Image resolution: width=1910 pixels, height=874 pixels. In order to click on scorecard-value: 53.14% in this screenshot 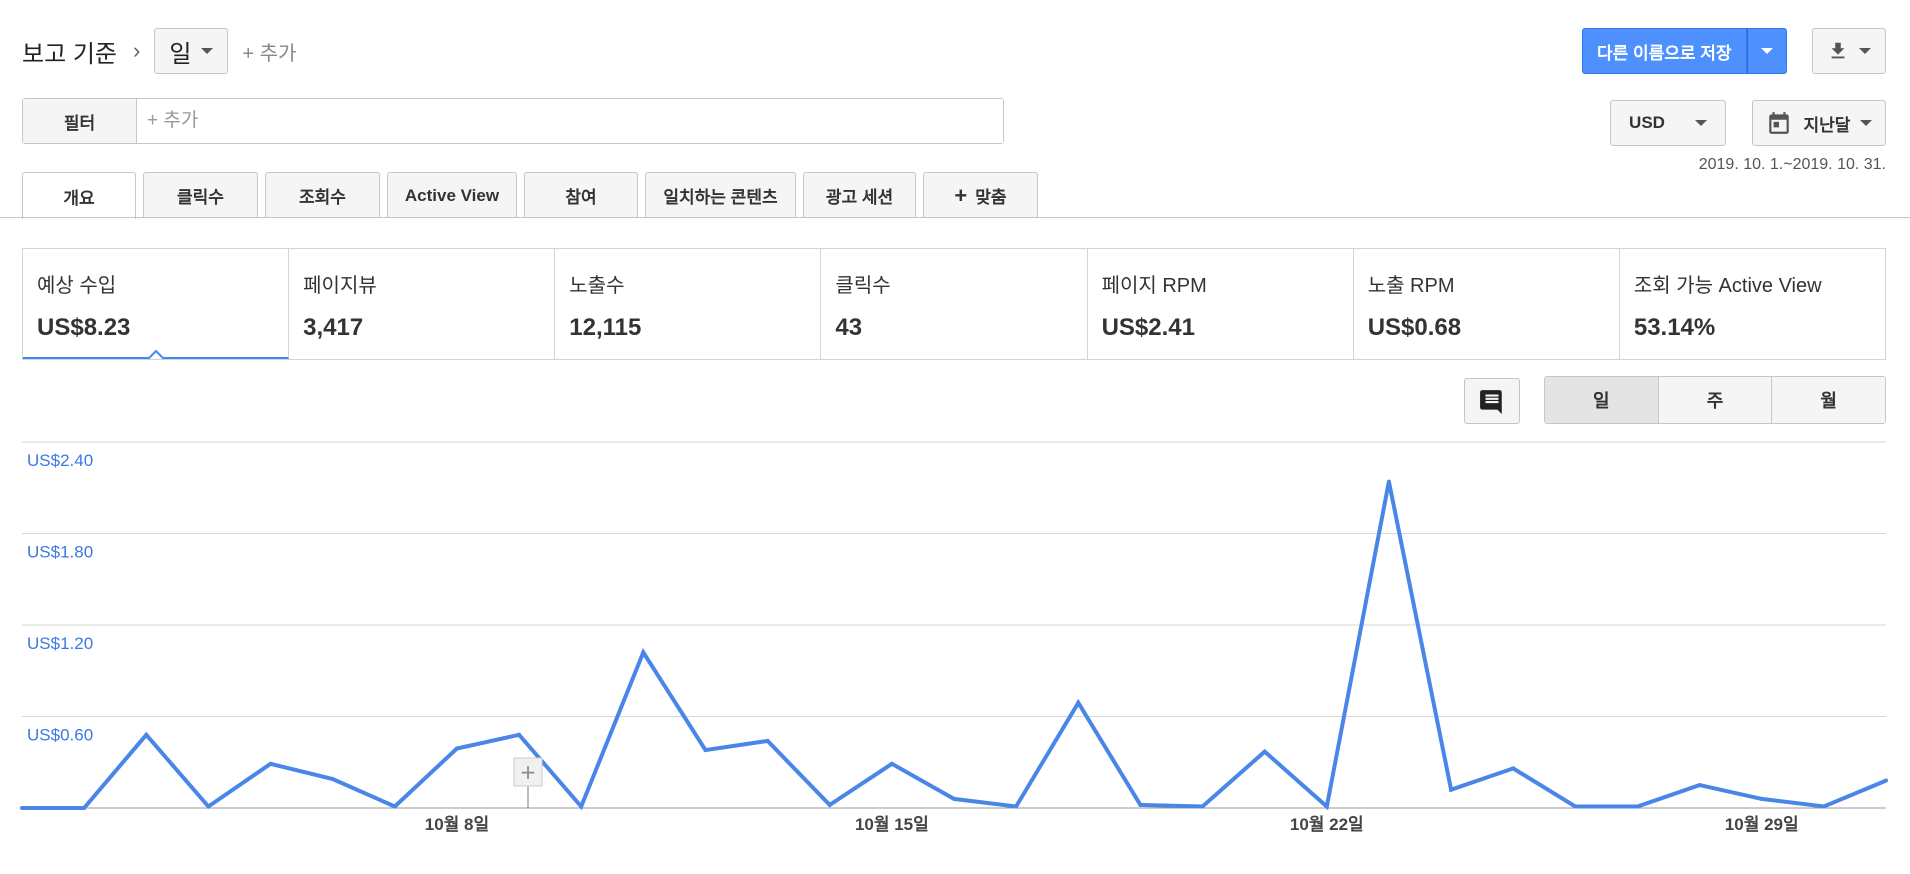, I will do `click(1674, 327)`.